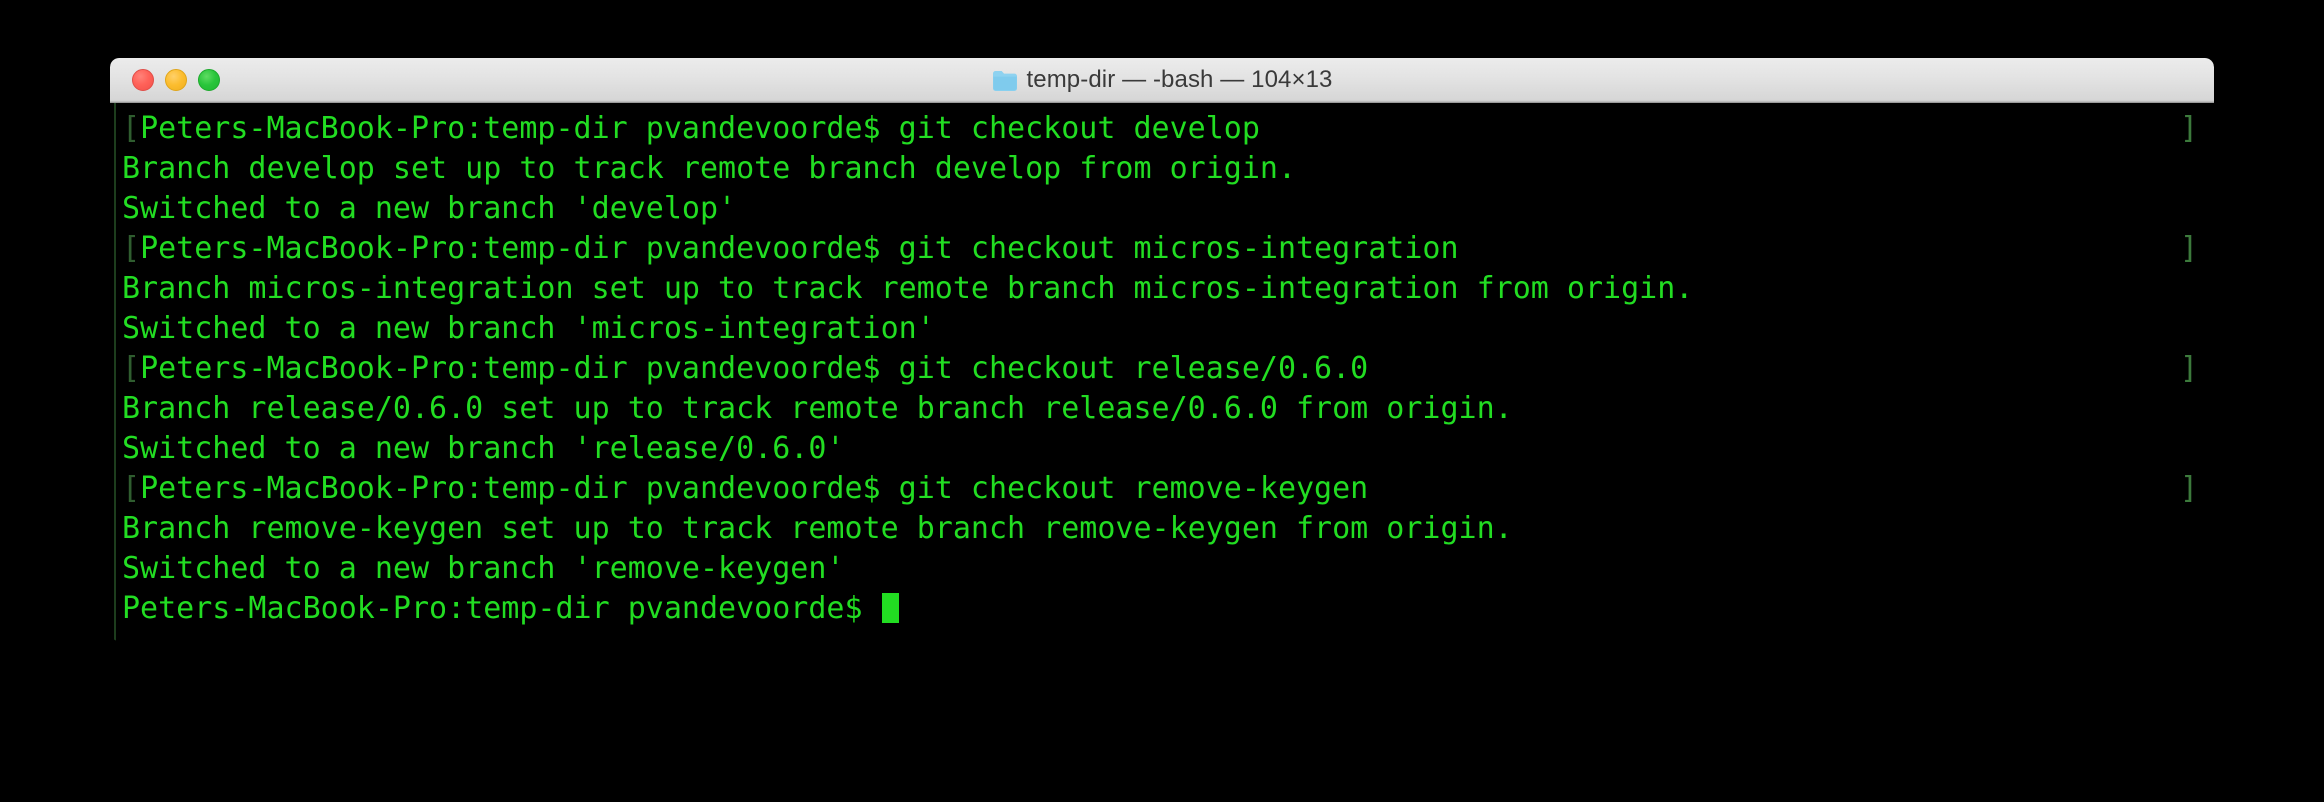  What do you see at coordinates (1162, 209) in the screenshot?
I see `terminal-line: Switched to a new branch 'develop'` at bounding box center [1162, 209].